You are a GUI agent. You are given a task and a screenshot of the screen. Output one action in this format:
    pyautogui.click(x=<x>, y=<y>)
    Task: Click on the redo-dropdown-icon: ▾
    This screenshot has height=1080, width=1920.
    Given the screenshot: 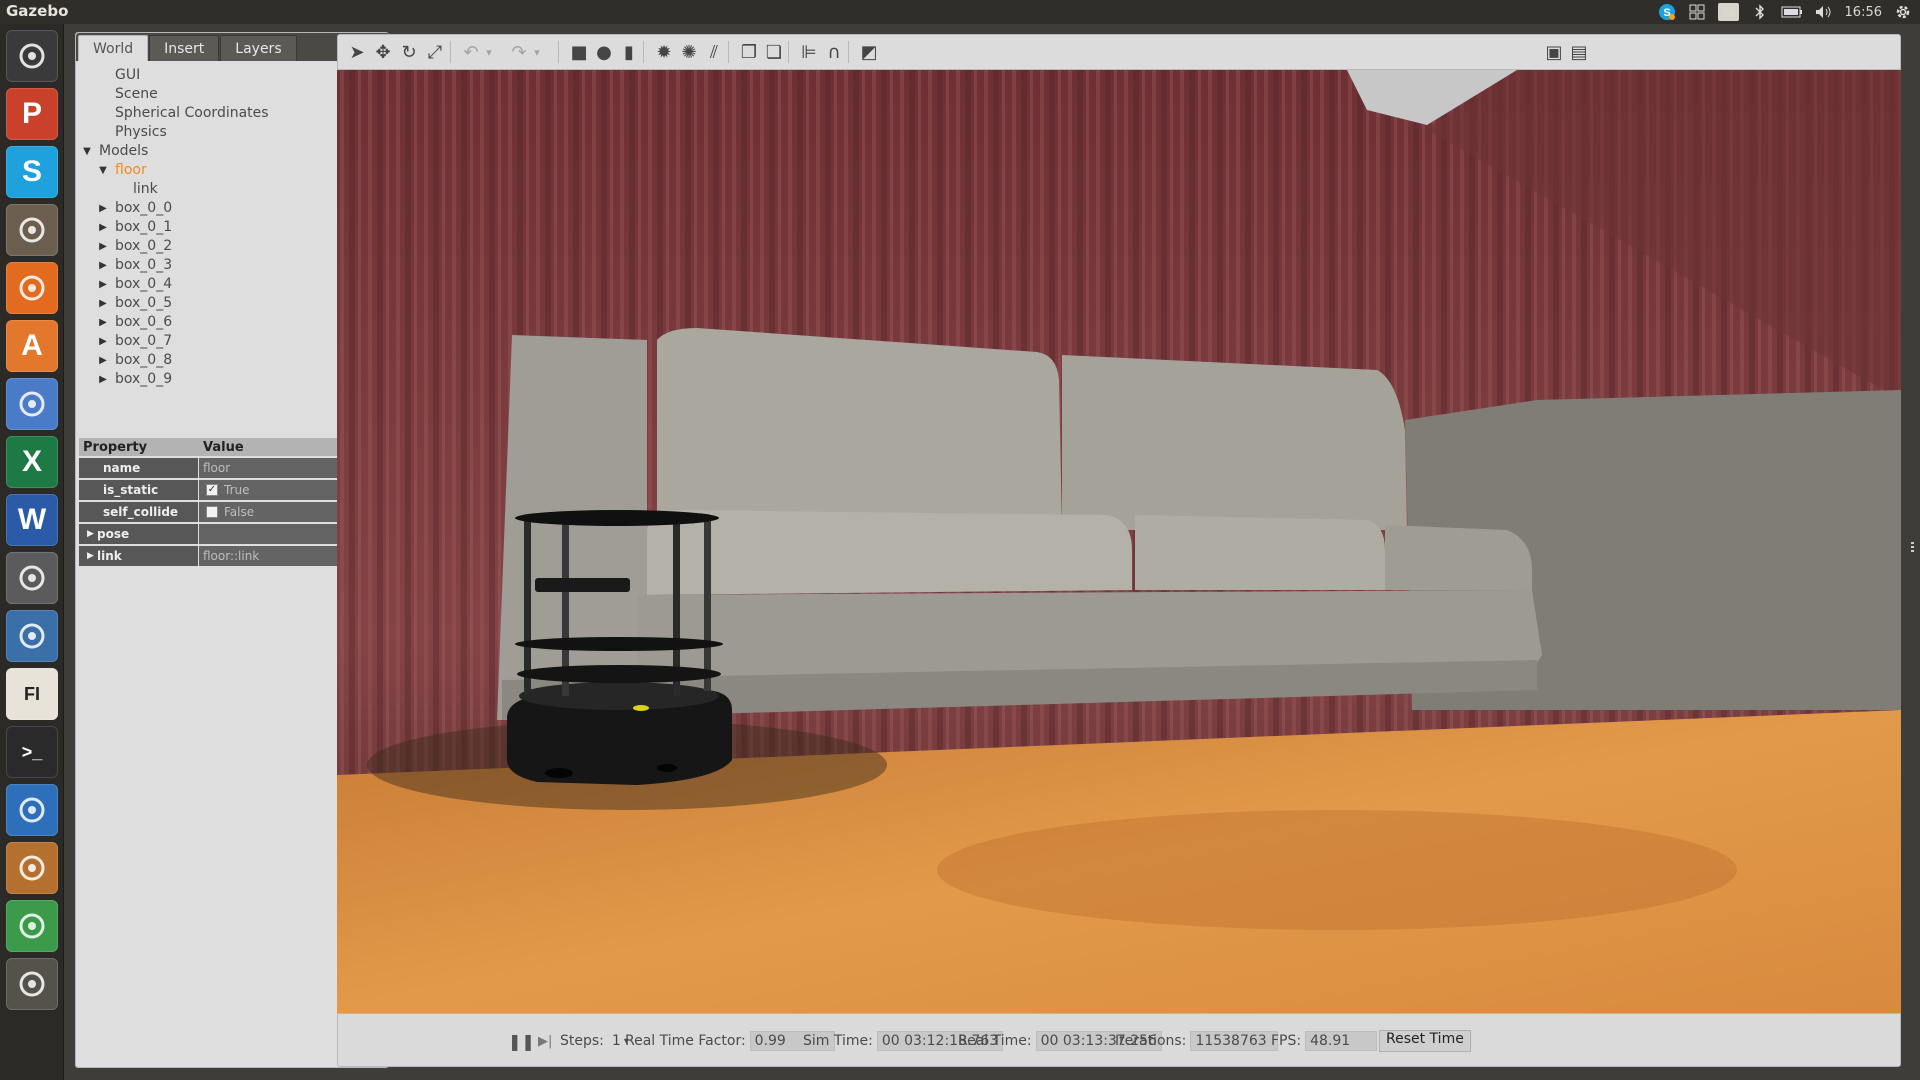 What is the action you would take?
    pyautogui.click(x=537, y=52)
    